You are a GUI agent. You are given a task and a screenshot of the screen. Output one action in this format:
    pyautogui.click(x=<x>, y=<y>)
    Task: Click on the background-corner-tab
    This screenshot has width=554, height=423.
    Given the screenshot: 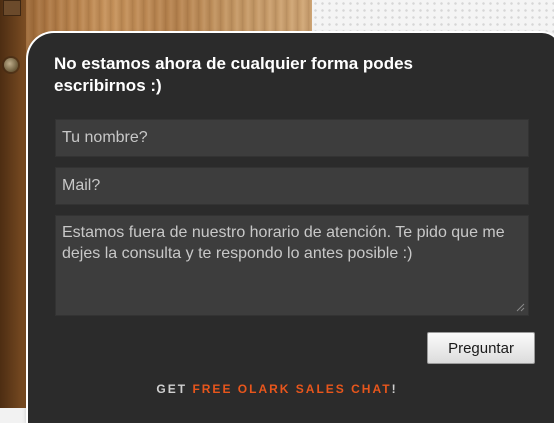 What is the action you would take?
    pyautogui.click(x=12, y=8)
    